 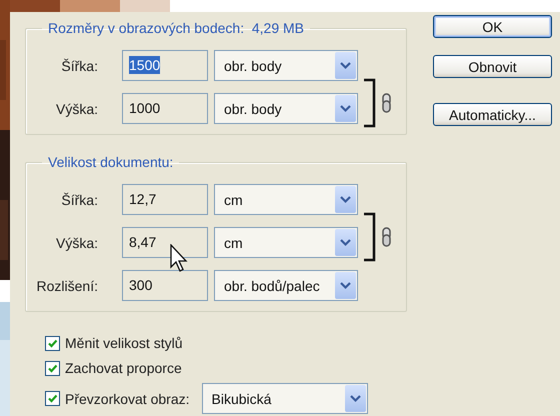 What do you see at coordinates (286, 285) in the screenshot?
I see `dropdown: obr. bodů/palec` at bounding box center [286, 285].